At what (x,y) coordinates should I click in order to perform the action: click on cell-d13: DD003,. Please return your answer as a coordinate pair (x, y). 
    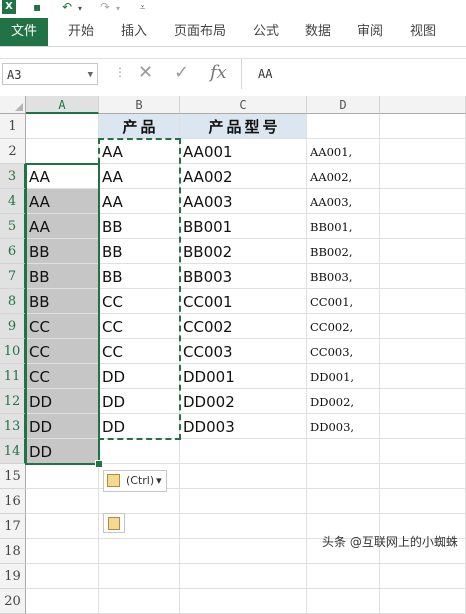
    Looking at the image, I should click on (343, 426).